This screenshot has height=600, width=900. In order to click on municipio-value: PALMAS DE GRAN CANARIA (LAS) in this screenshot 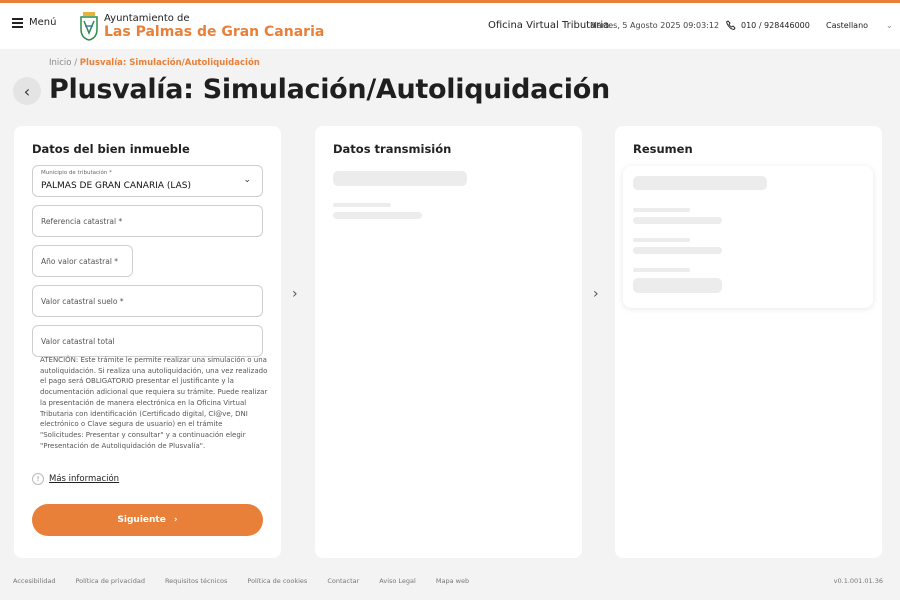, I will do `click(116, 186)`.